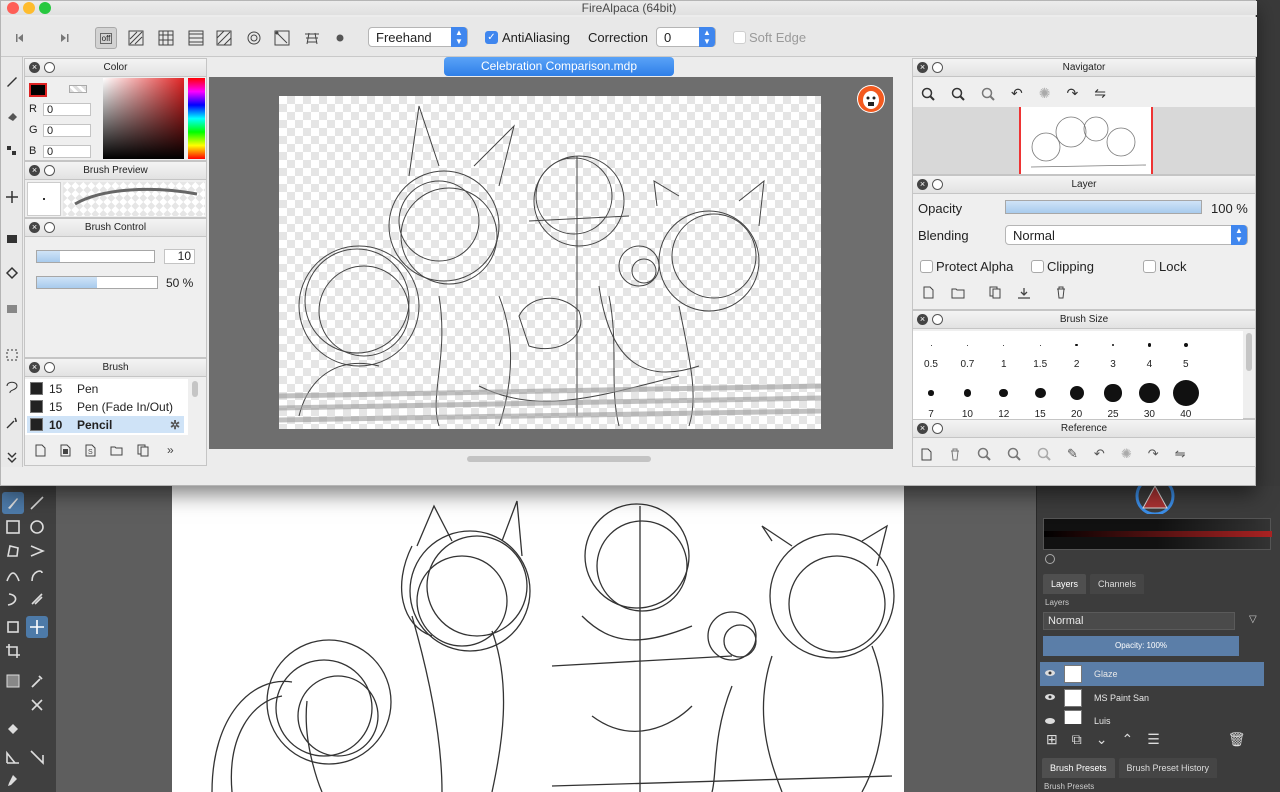  What do you see at coordinates (1113, 353) in the screenshot?
I see `brush-size-option: 3` at bounding box center [1113, 353].